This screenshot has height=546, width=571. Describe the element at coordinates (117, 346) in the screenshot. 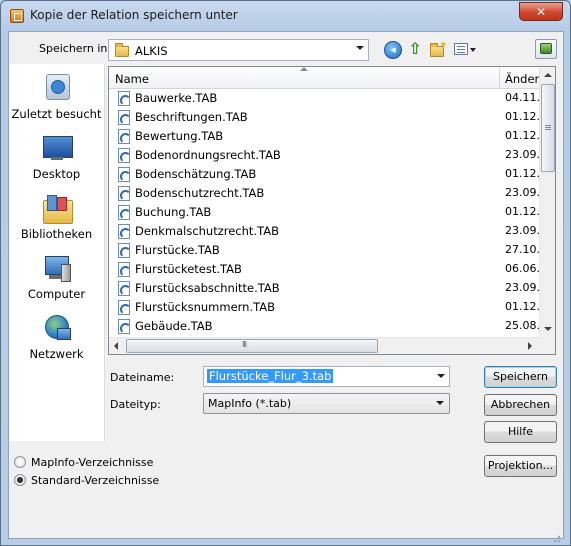

I see `scroll-left-button` at that location.